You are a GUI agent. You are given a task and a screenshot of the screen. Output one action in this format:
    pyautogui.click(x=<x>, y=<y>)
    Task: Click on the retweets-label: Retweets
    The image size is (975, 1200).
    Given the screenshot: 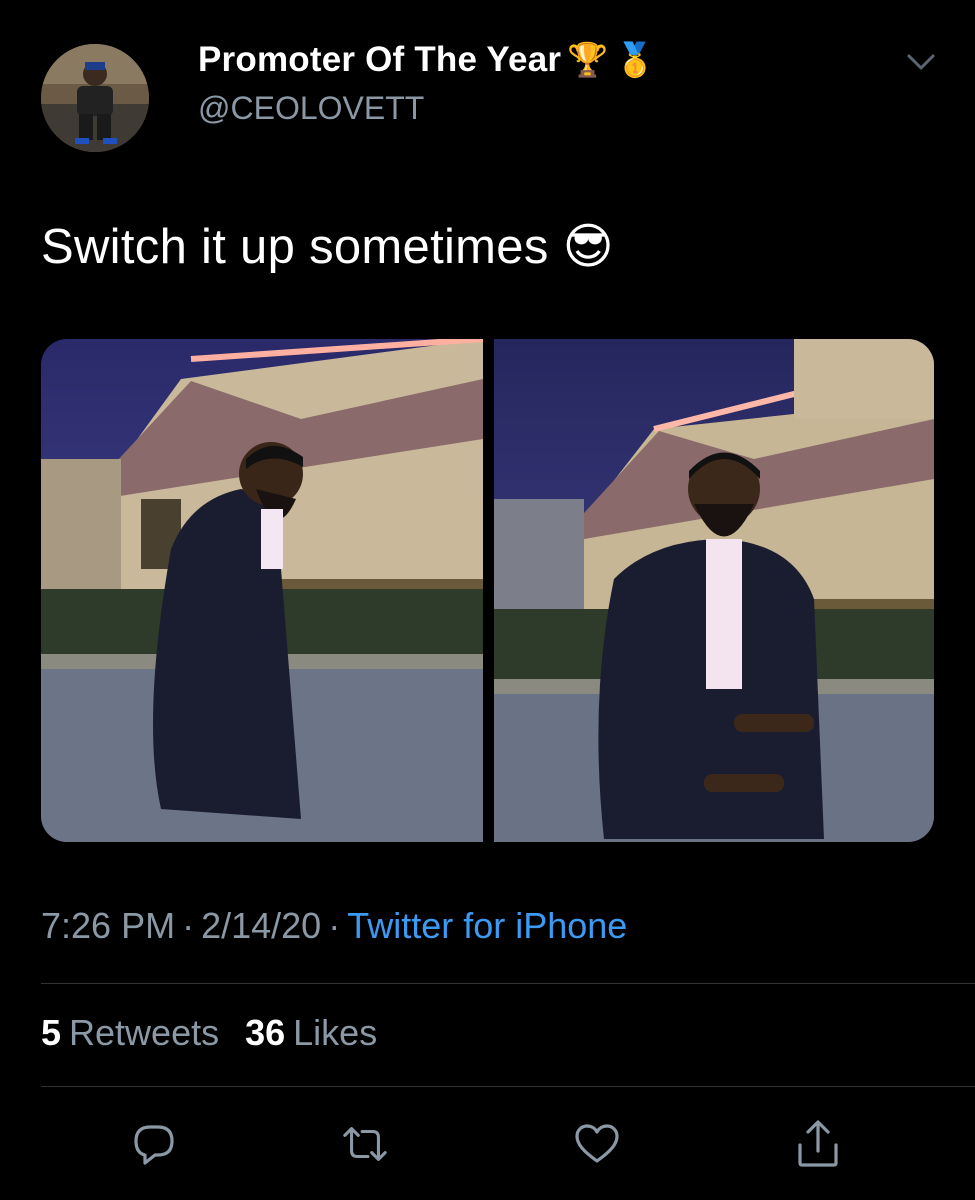 What is the action you would take?
    pyautogui.click(x=144, y=1032)
    